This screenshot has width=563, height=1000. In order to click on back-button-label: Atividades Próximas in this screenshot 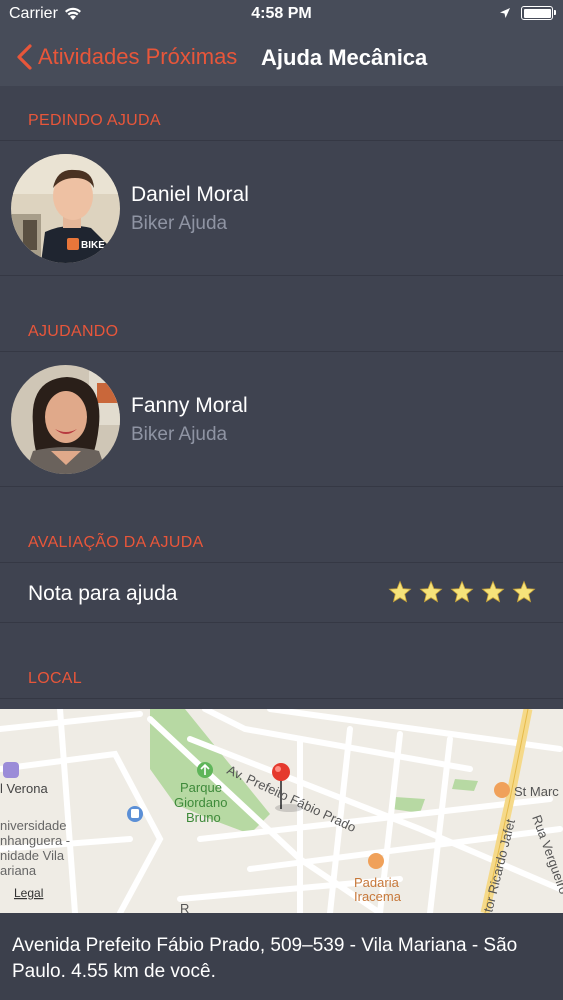, I will do `click(138, 56)`.